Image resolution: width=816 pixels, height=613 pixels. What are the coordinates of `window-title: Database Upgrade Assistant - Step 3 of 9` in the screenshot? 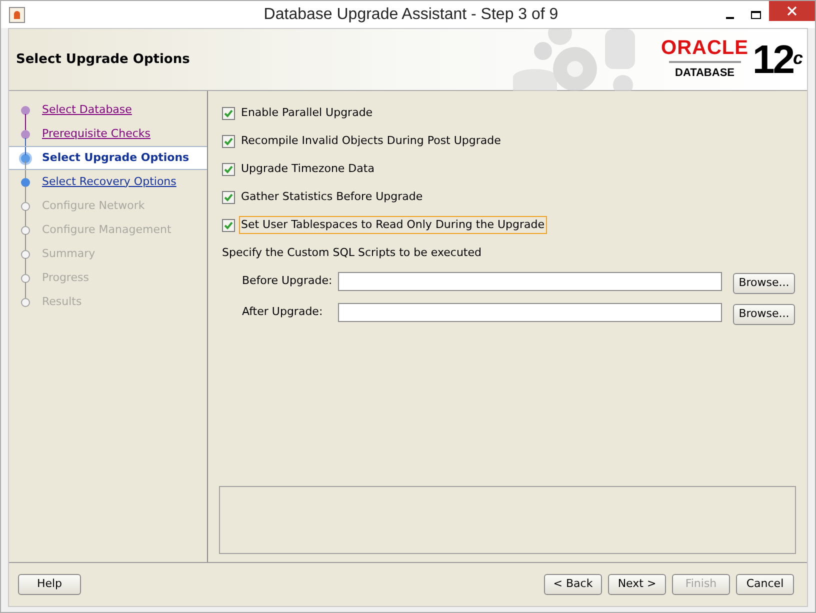 It's located at (411, 14).